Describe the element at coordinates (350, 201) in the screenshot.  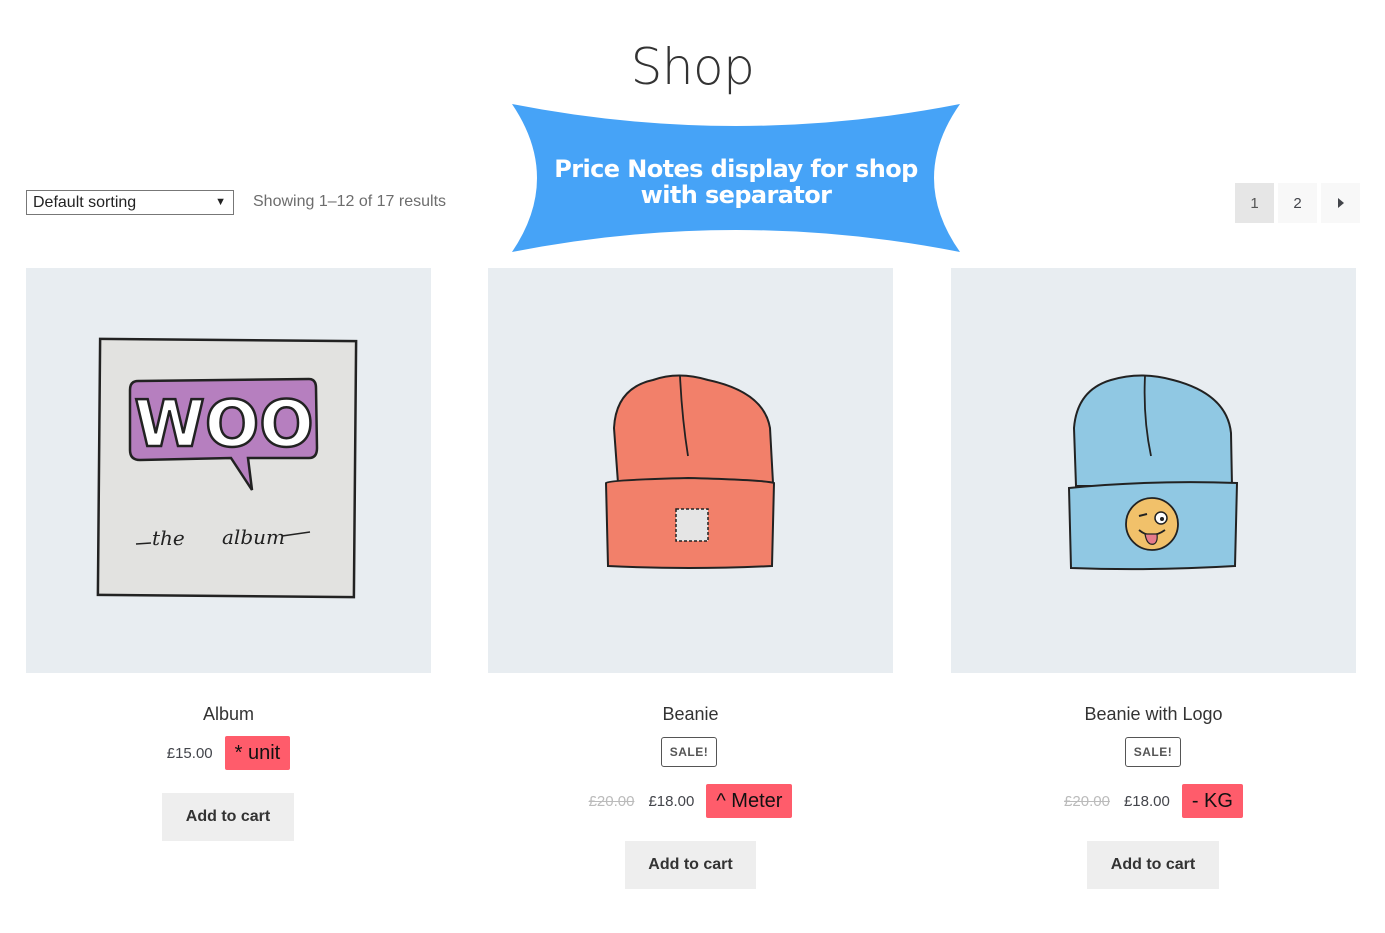
I see `result-count: Showing 1–12 of 17 results` at that location.